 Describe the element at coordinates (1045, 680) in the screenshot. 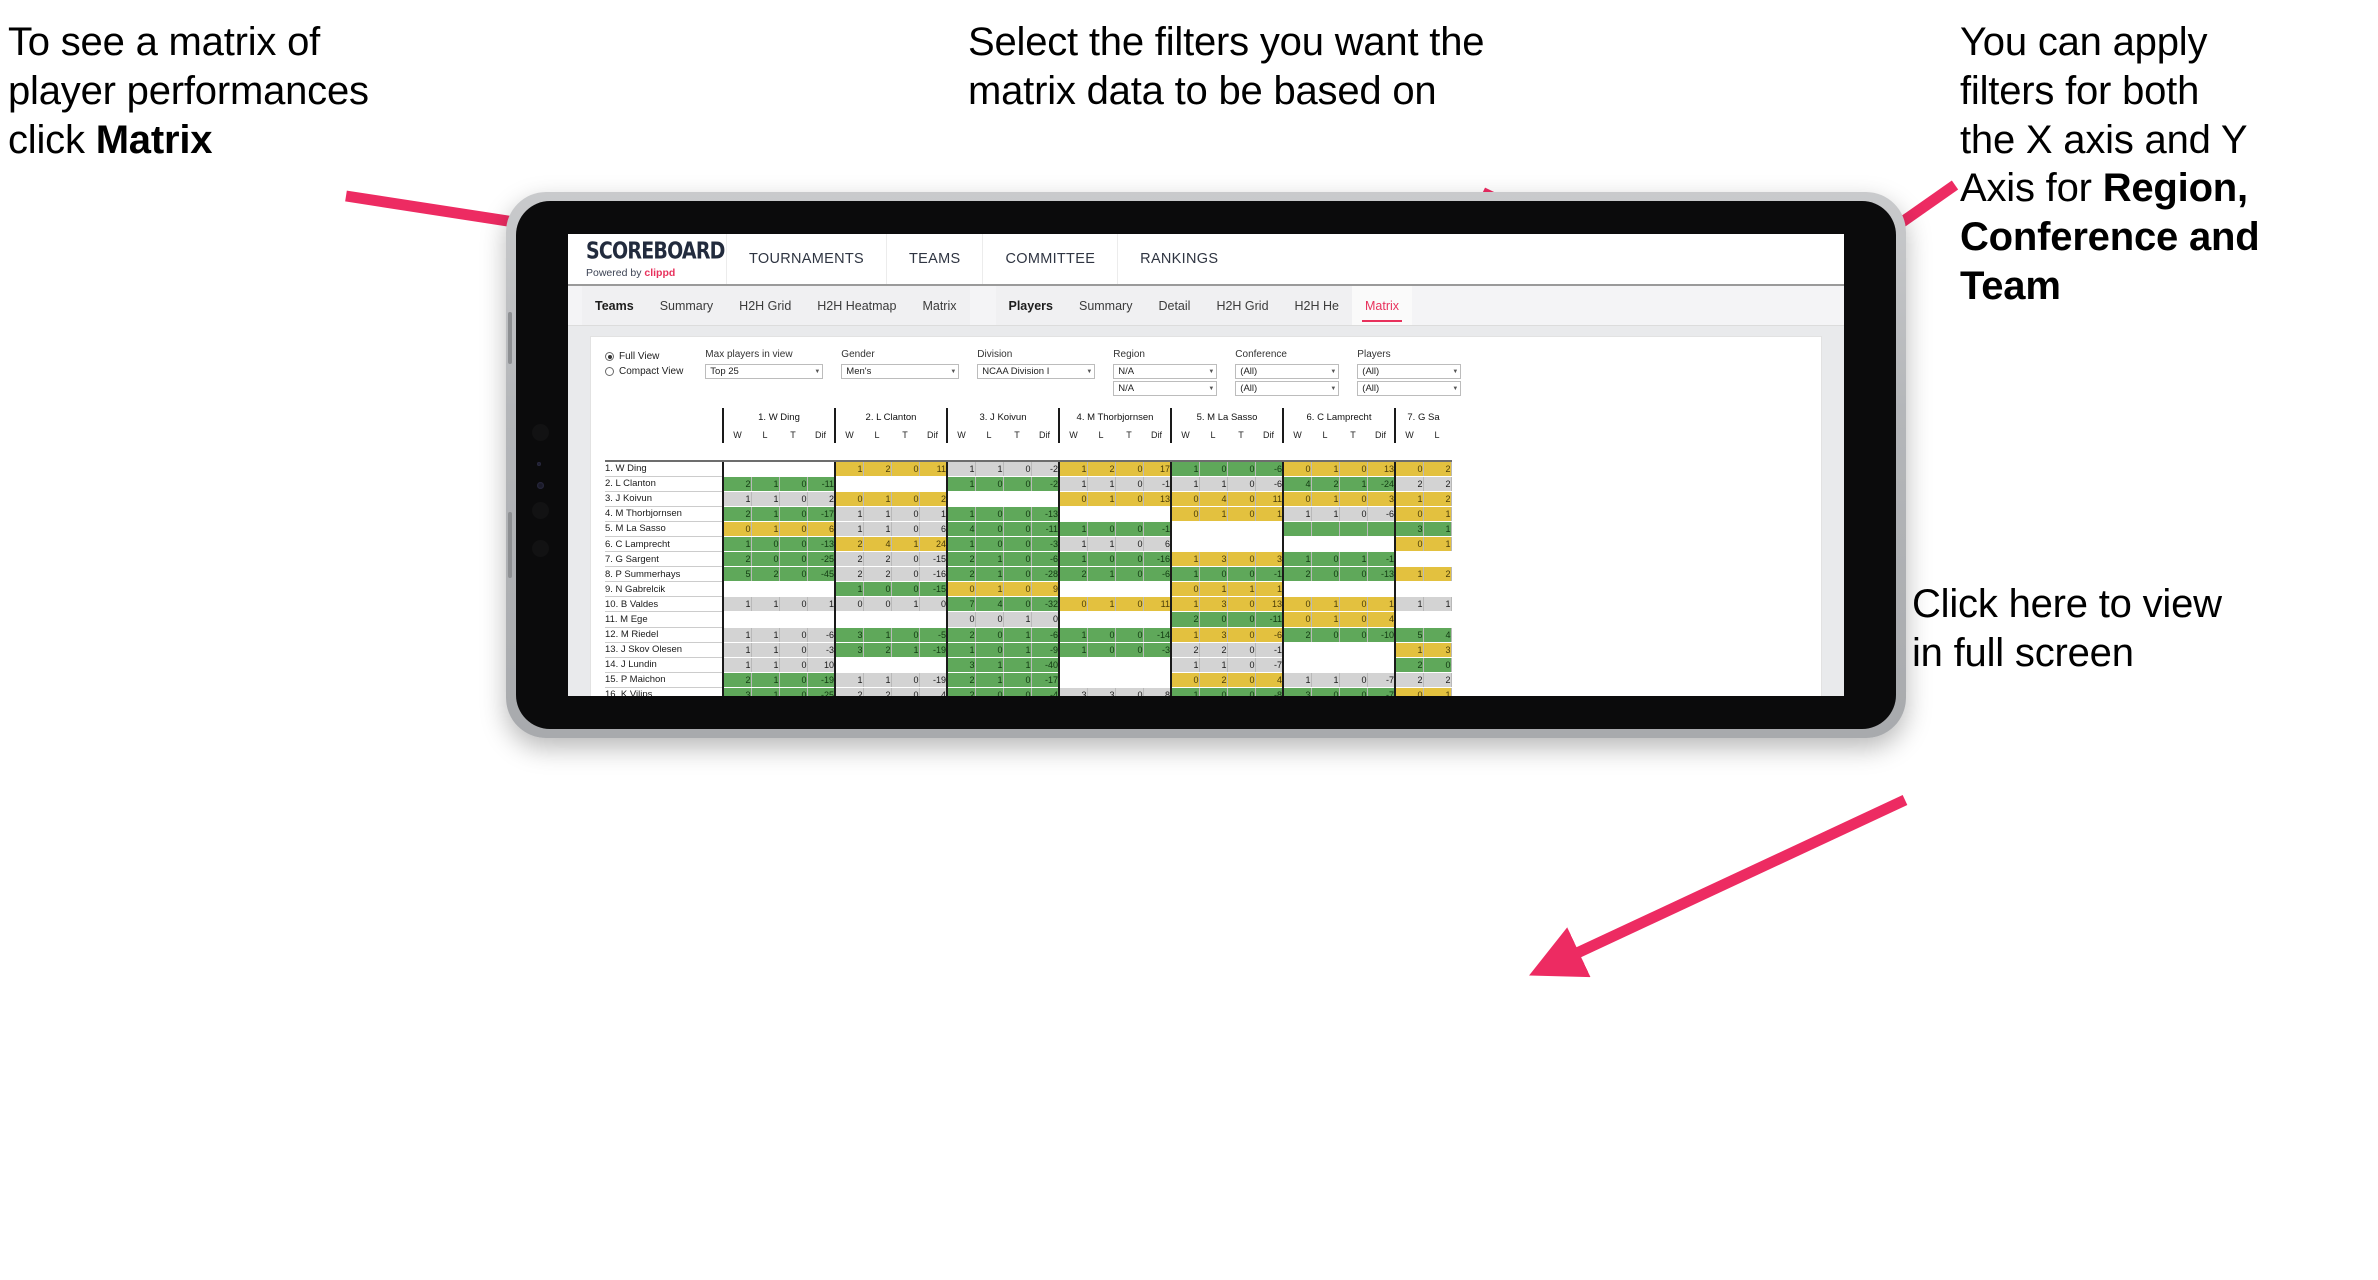

I see `matrix-cell: -17` at that location.